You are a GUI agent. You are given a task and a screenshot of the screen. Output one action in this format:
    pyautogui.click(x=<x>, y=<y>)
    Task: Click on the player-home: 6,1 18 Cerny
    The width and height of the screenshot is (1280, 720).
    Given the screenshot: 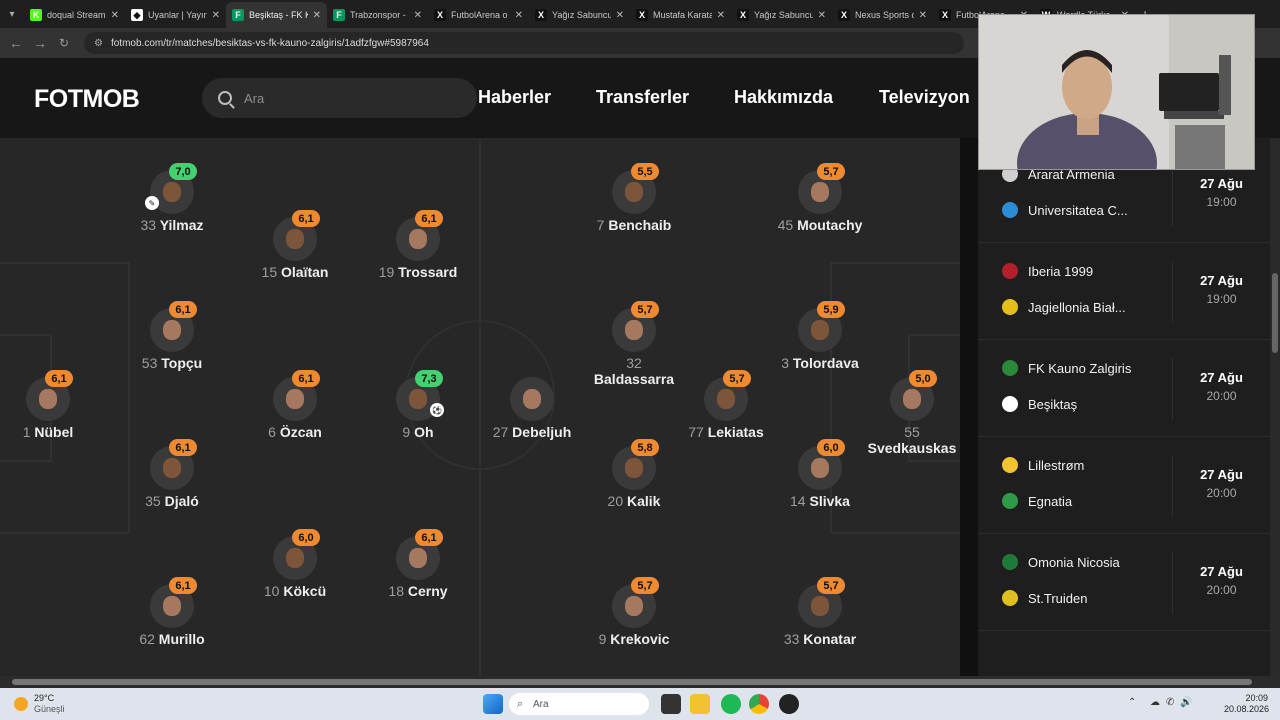 What is the action you would take?
    pyautogui.click(x=418, y=564)
    